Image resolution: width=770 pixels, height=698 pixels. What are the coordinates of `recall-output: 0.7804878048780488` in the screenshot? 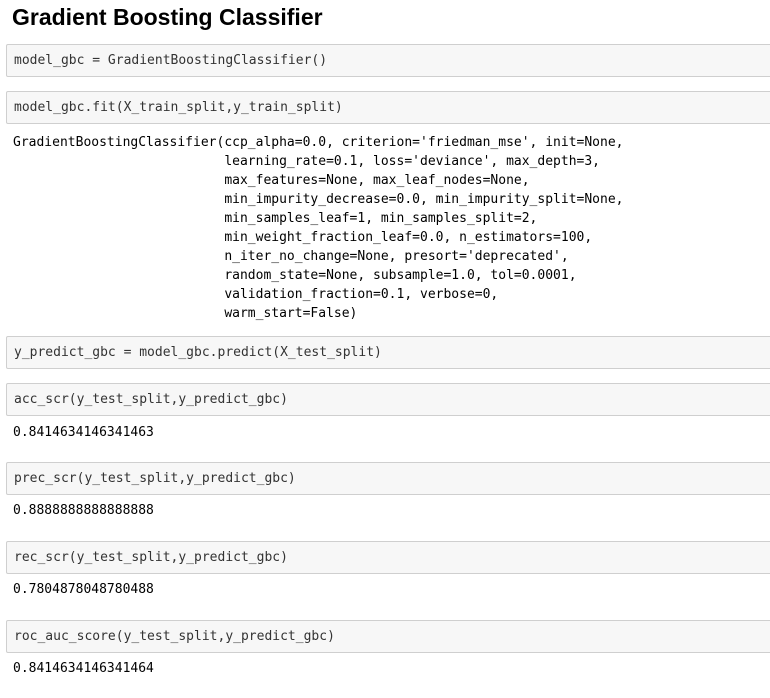 It's located at (83, 589).